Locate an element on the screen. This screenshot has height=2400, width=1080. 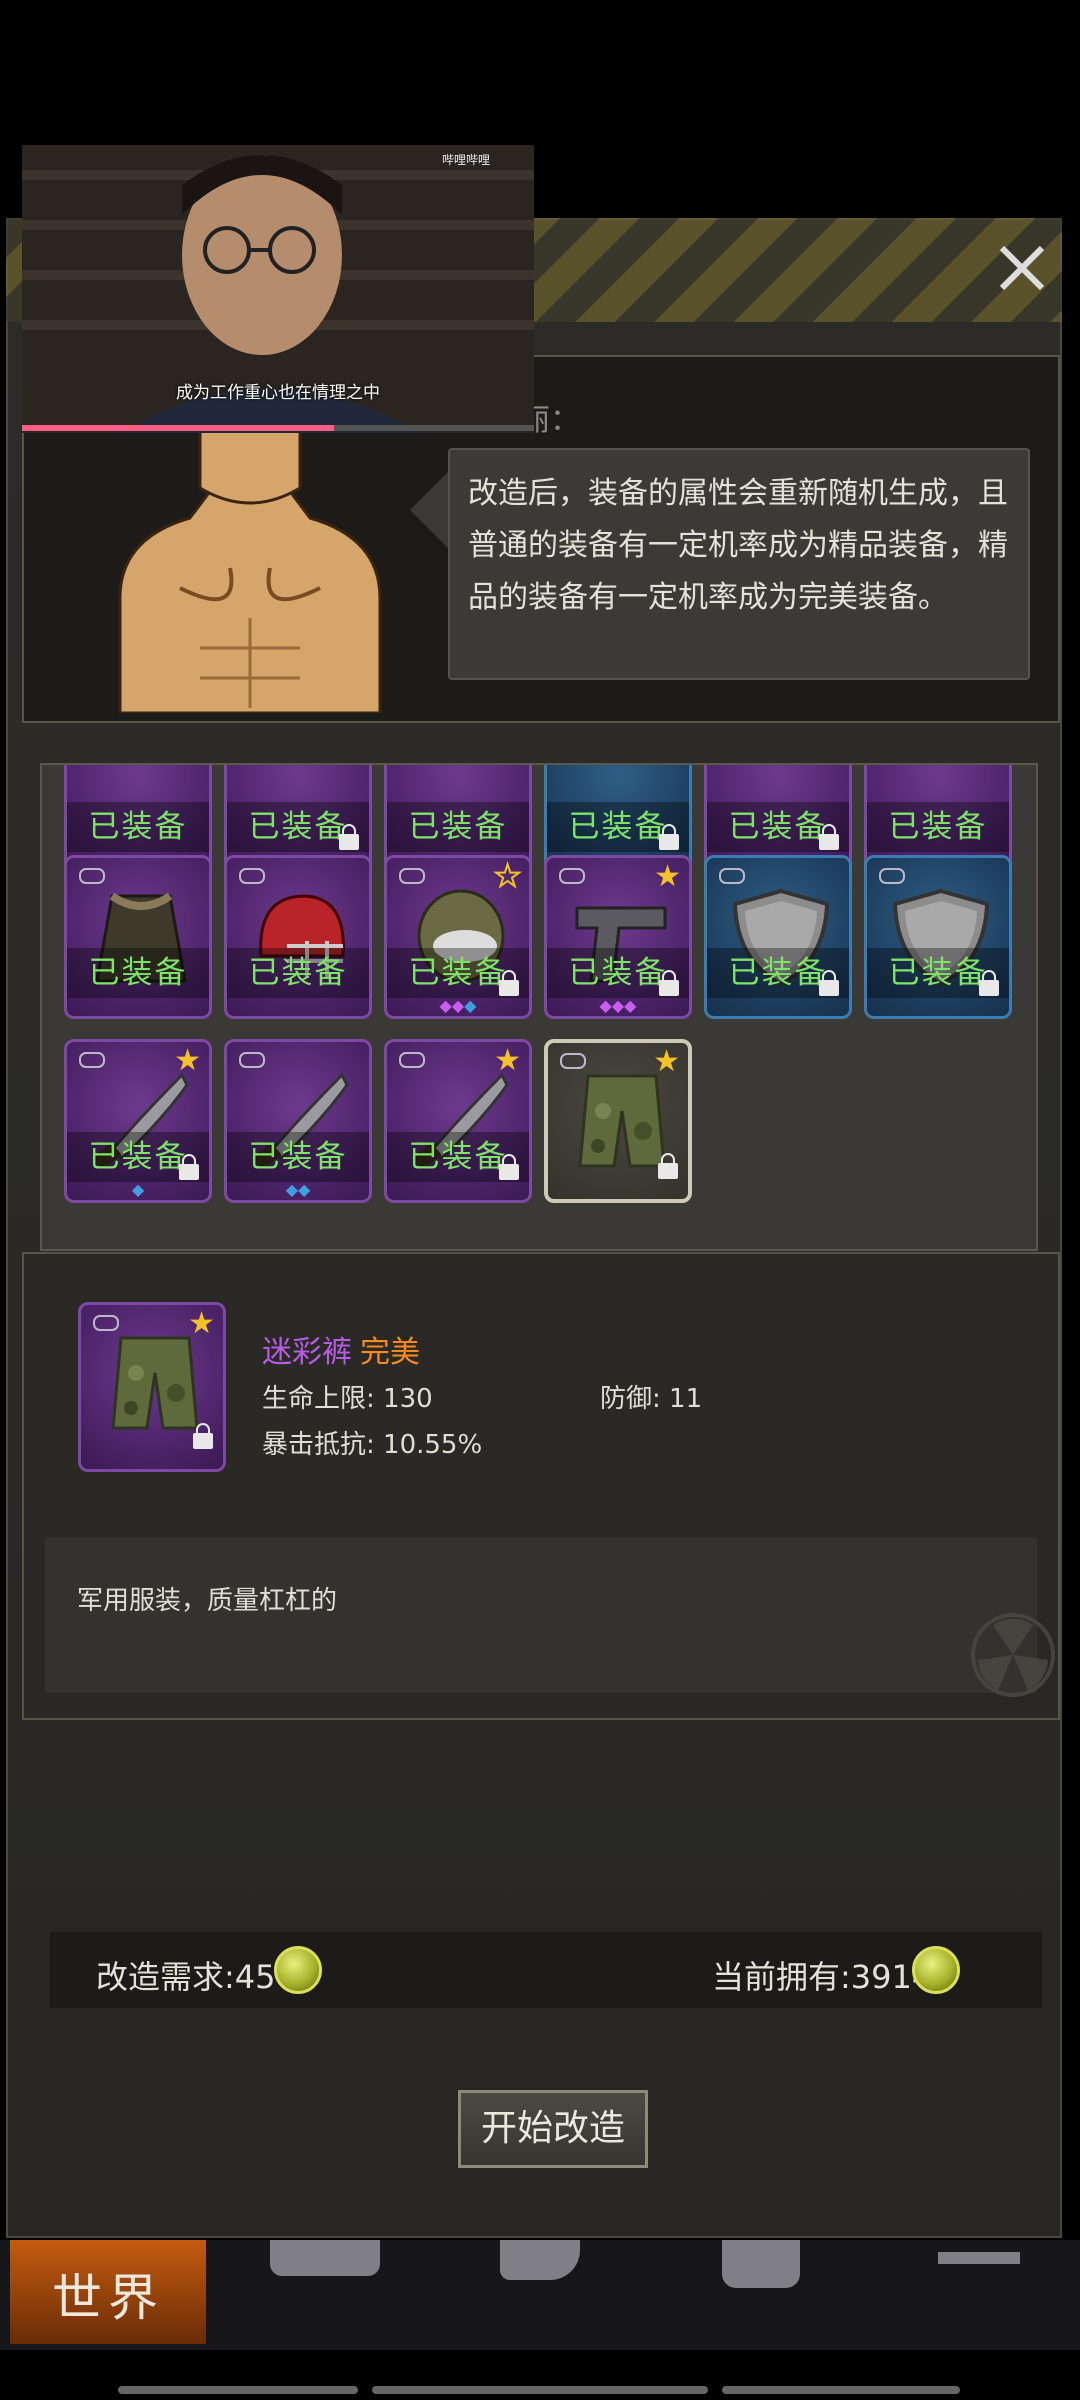
video-caption: 成为工作重心也在情理之中 is located at coordinates (278, 393).